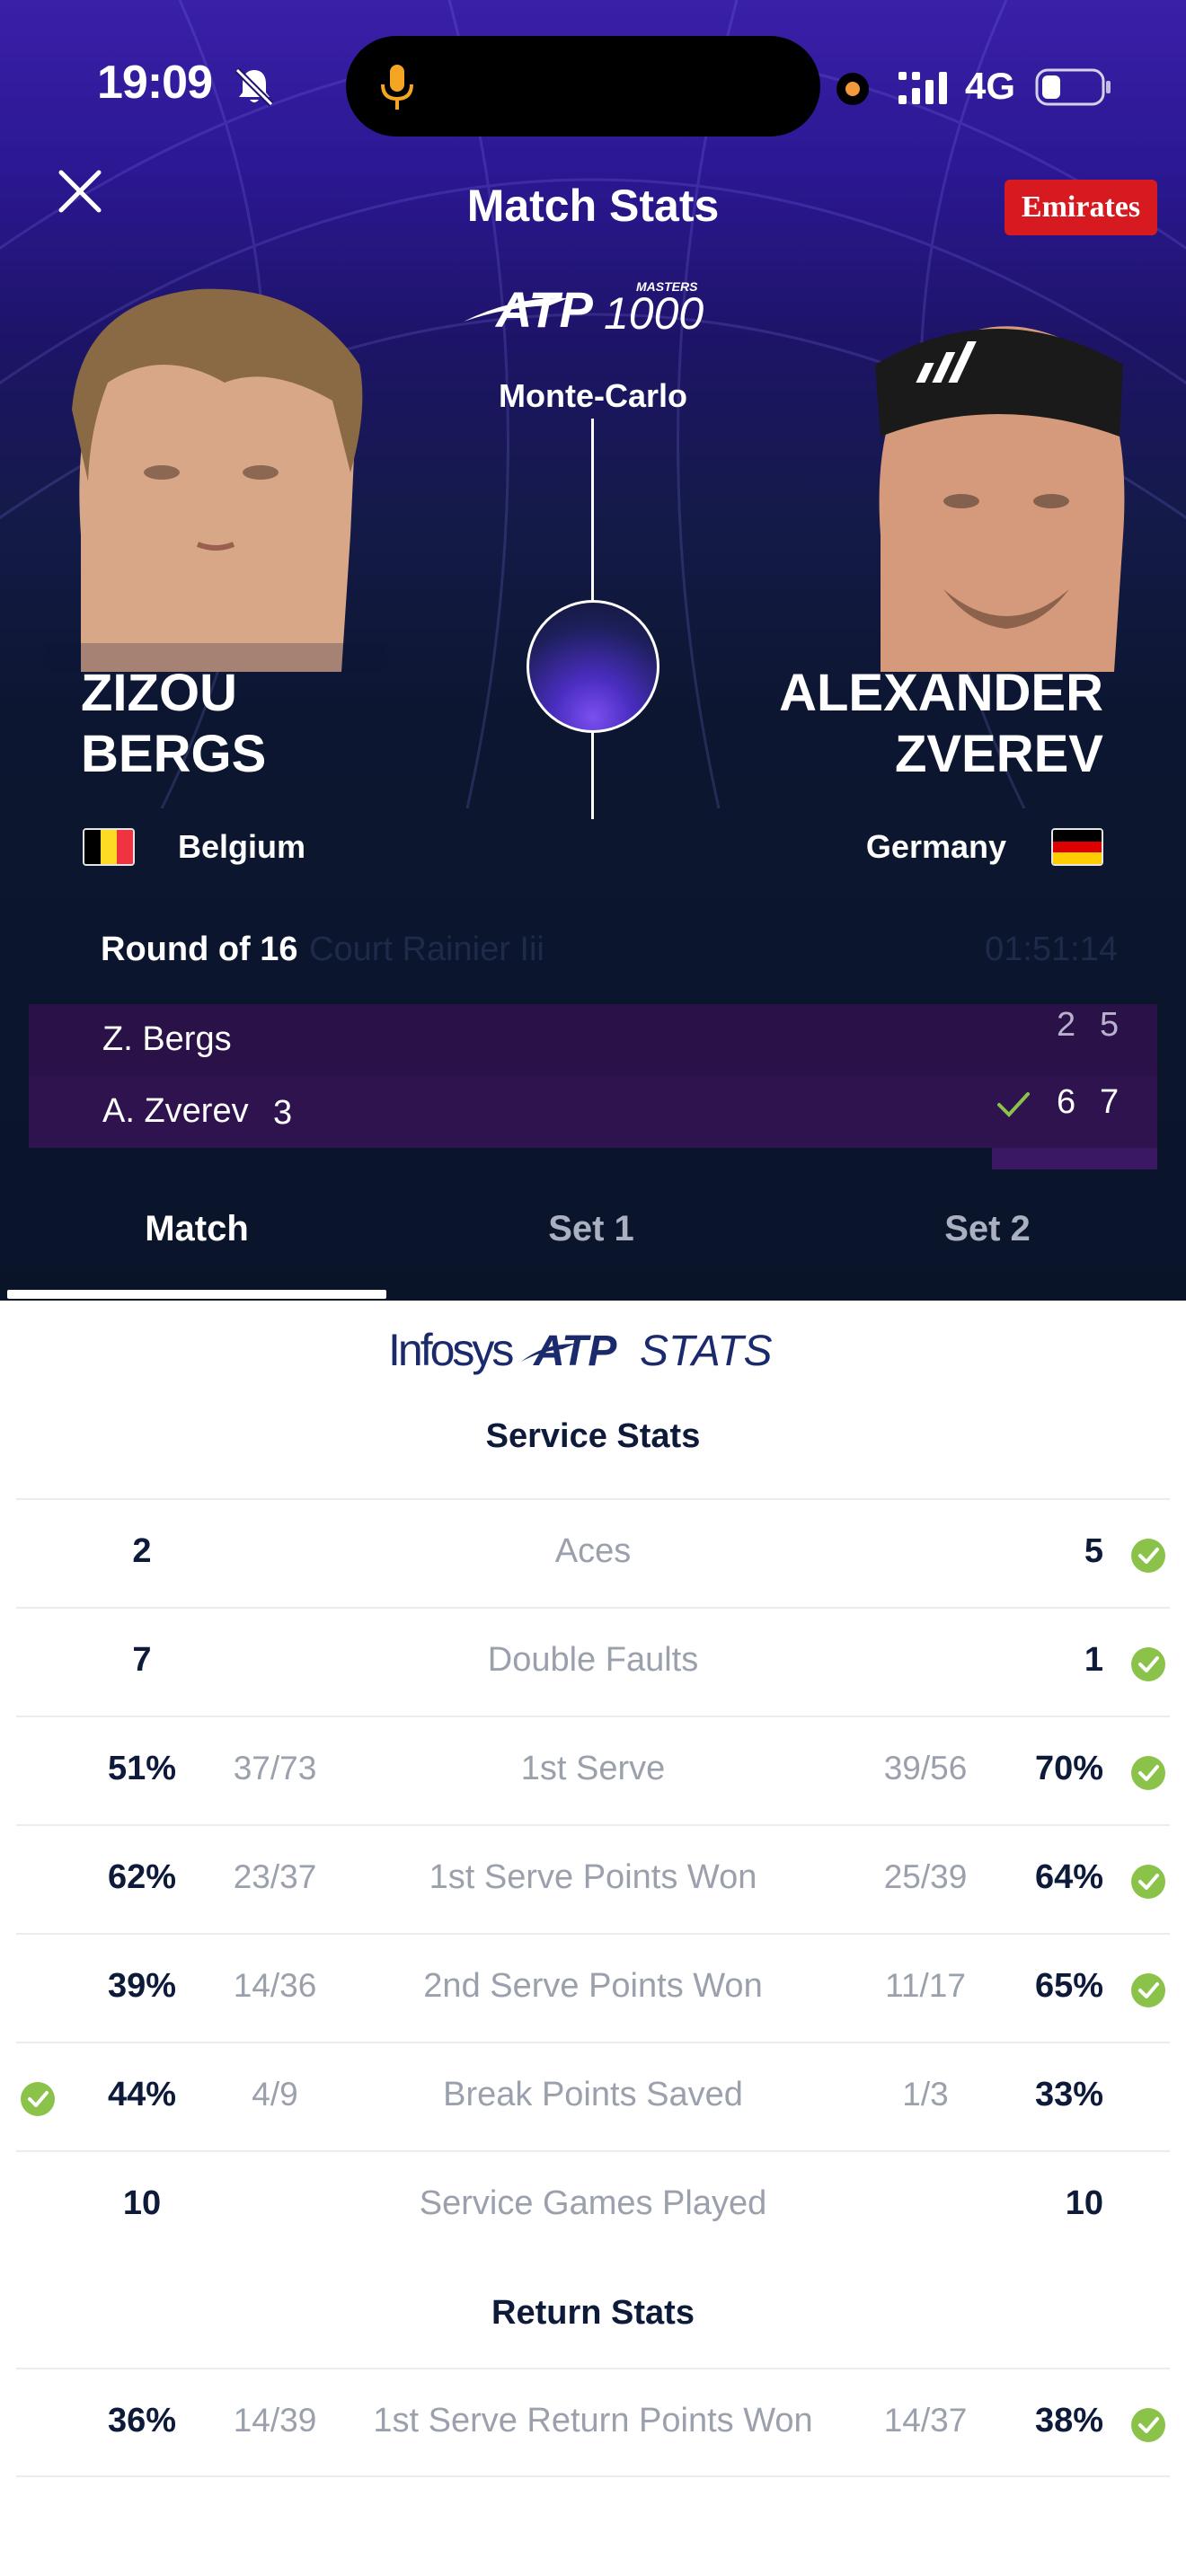  Describe the element at coordinates (1068, 2420) in the screenshot. I see `stat-player2-value: 38%` at that location.